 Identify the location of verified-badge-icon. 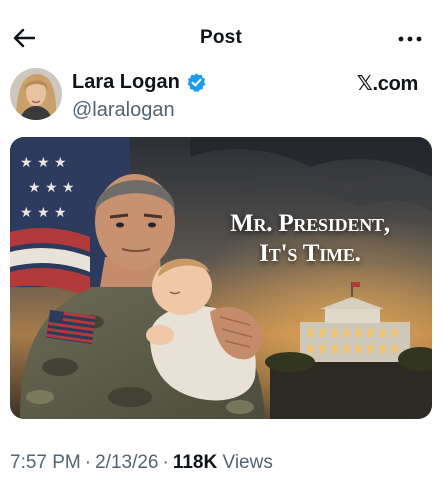
(196, 82).